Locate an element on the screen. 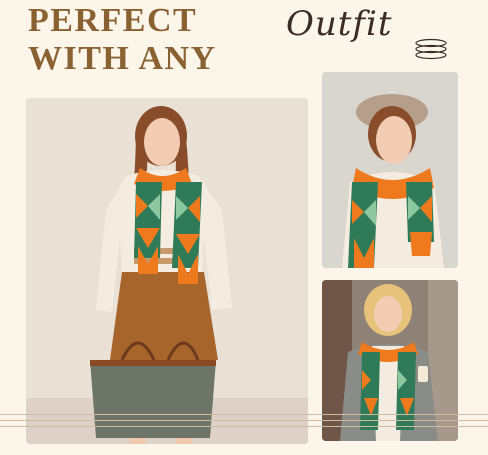 Image resolution: width=488 pixels, height=455 pixels. beret-closeup-image is located at coordinates (390, 170).